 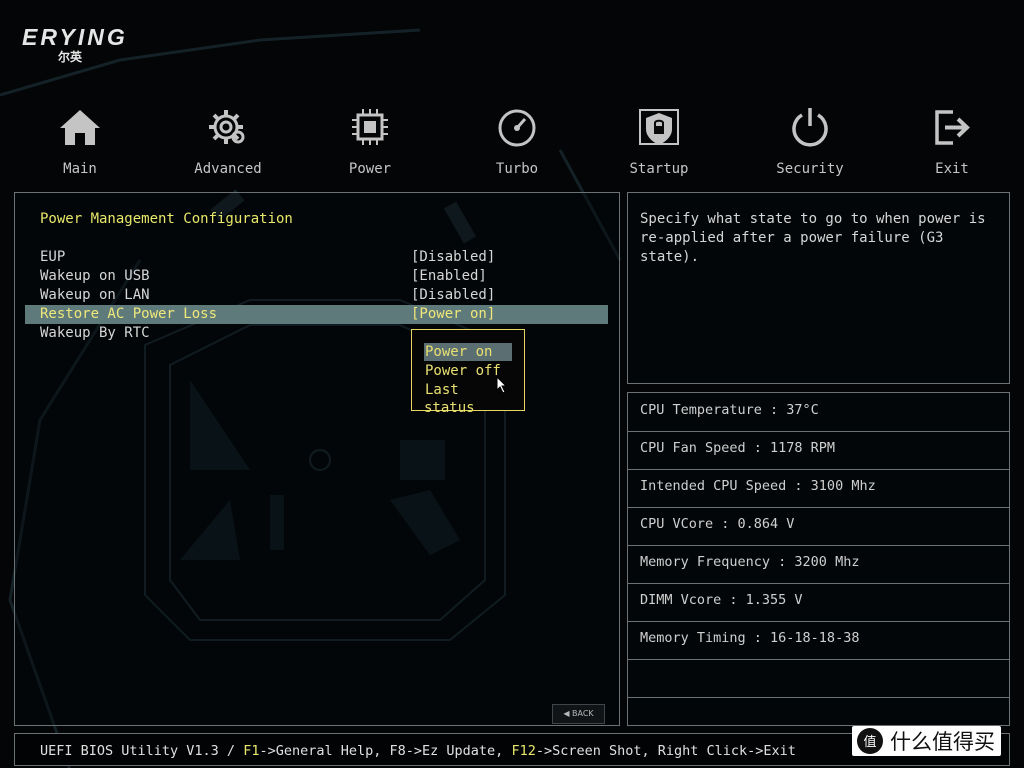 I want to click on tab-security: Security, so click(x=810, y=140).